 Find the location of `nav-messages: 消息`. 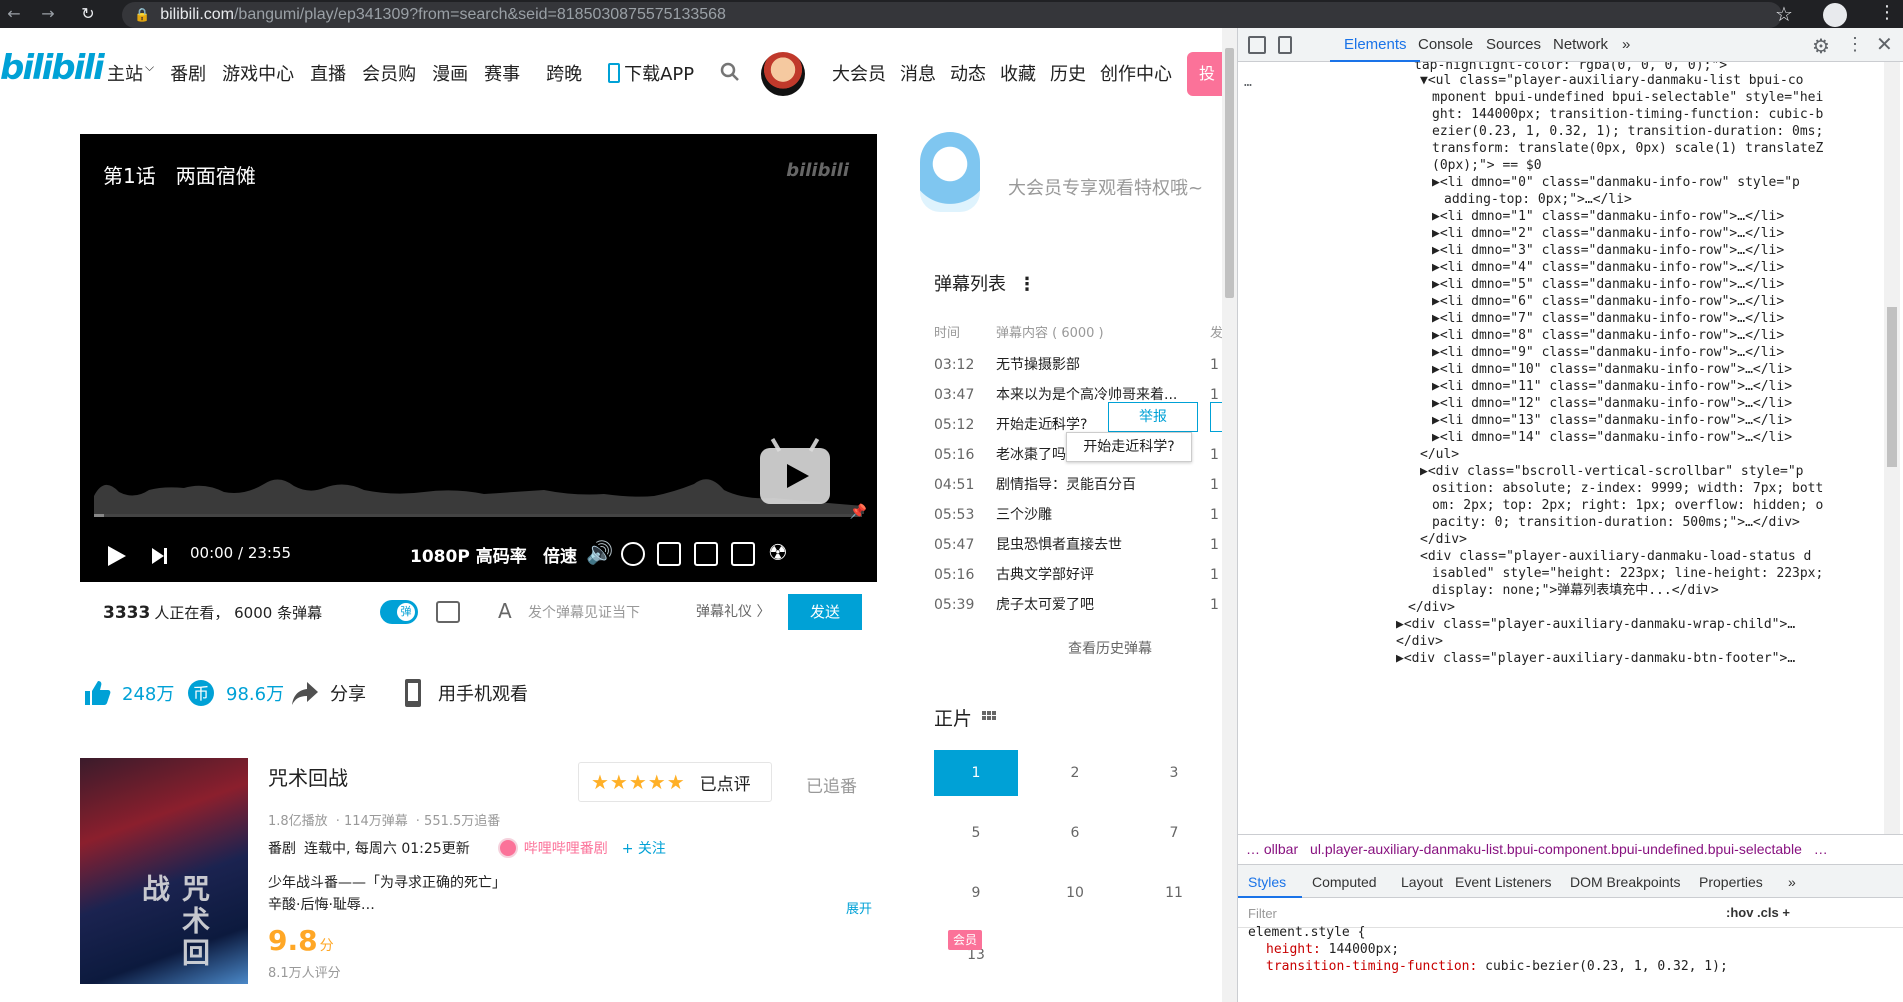

nav-messages: 消息 is located at coordinates (918, 73).